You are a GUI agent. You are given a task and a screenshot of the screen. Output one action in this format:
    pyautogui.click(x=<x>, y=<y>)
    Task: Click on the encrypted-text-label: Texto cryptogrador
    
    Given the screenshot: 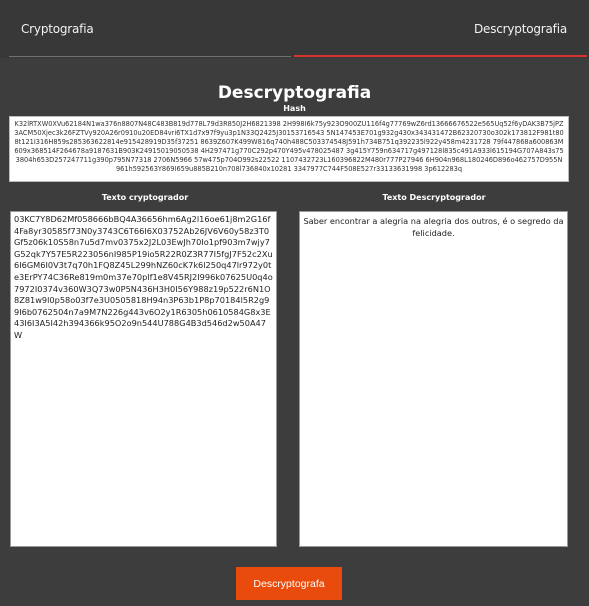 What is the action you would take?
    pyautogui.click(x=145, y=197)
    